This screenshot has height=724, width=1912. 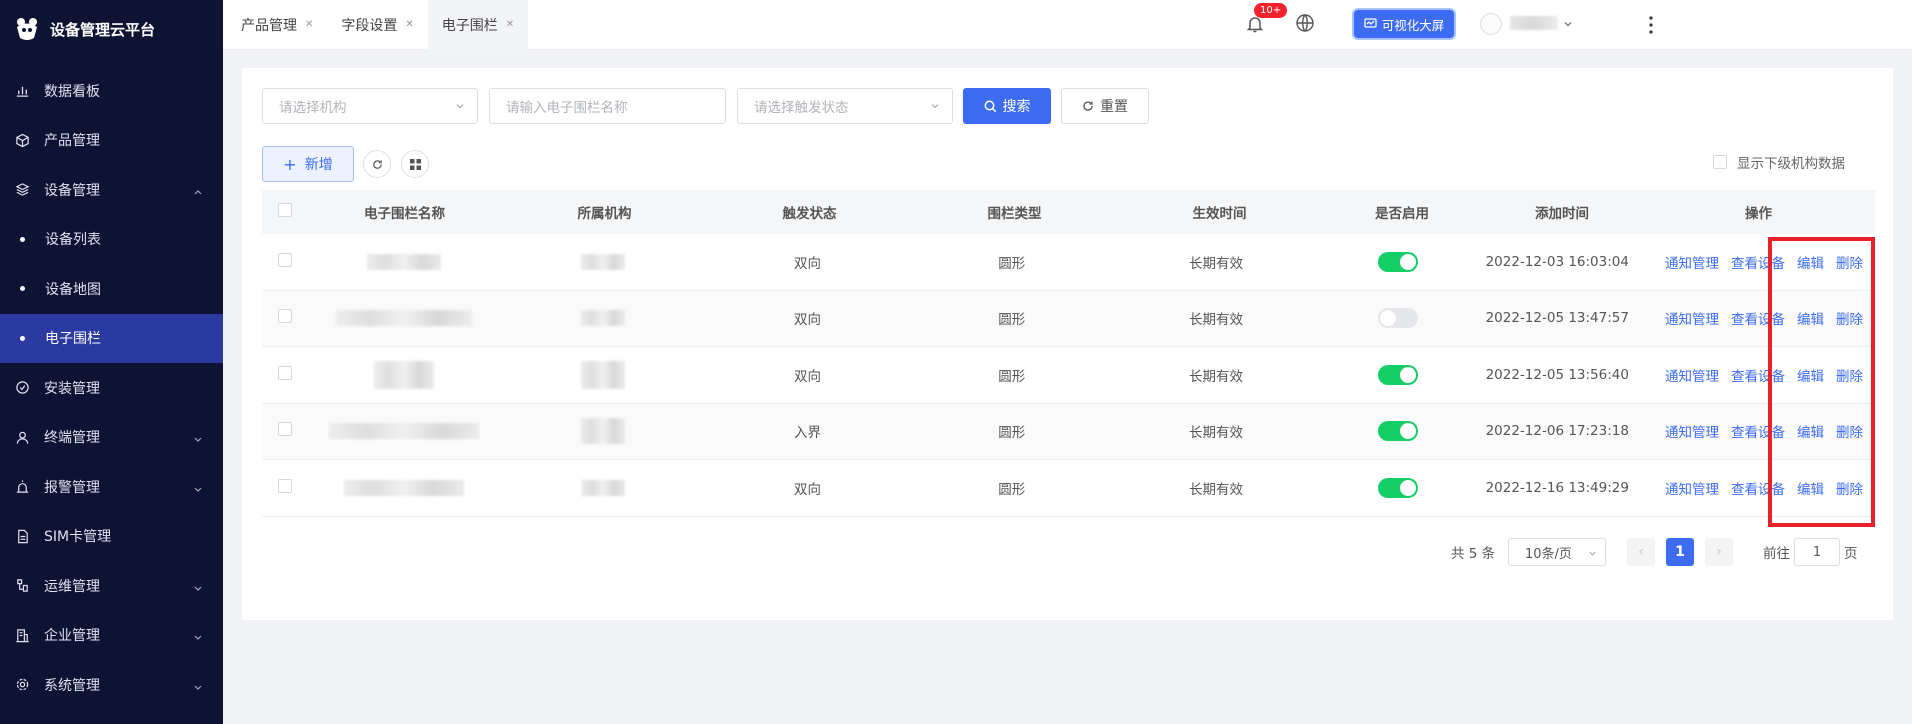 What do you see at coordinates (404, 214) in the screenshot?
I see `column-header: 电子围栏名称` at bounding box center [404, 214].